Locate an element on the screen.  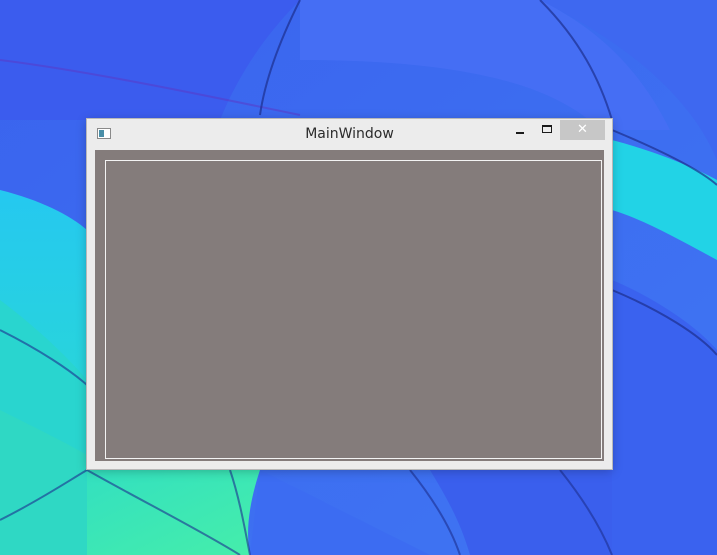
close-button: ✕ is located at coordinates (582, 130).